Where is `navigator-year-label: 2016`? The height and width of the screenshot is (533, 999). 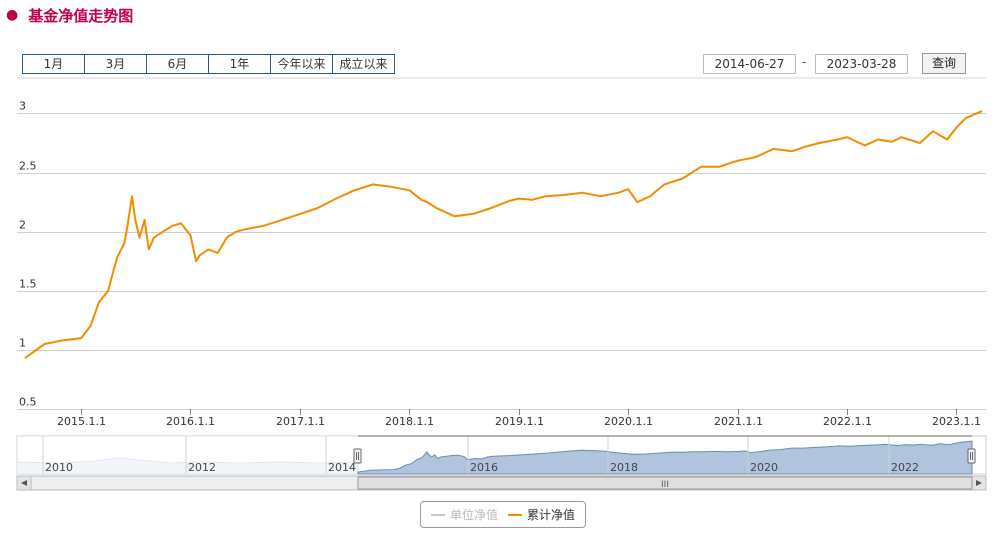 navigator-year-label: 2016 is located at coordinates (484, 467).